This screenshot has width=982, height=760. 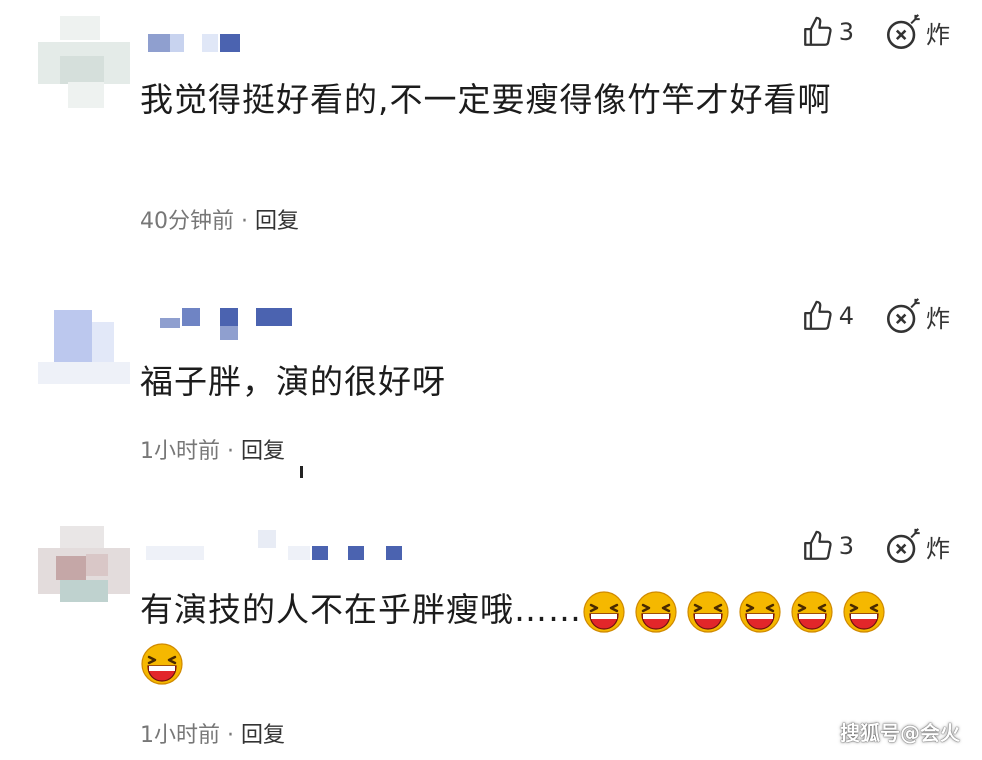 I want to click on comment-text: 福子胖，演的很好呀, so click(x=293, y=381).